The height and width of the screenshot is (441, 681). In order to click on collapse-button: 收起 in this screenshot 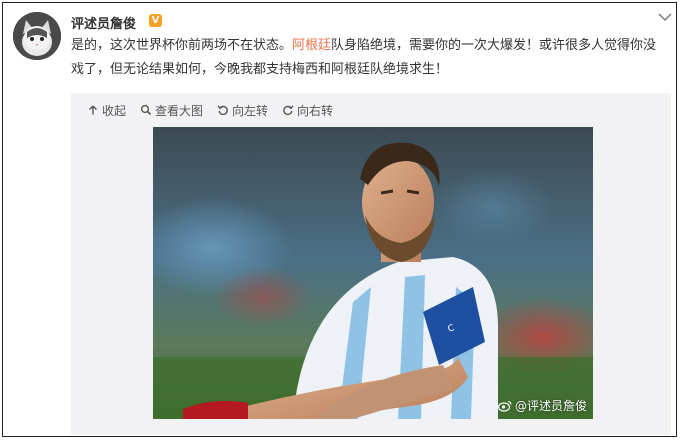, I will do `click(106, 110)`.